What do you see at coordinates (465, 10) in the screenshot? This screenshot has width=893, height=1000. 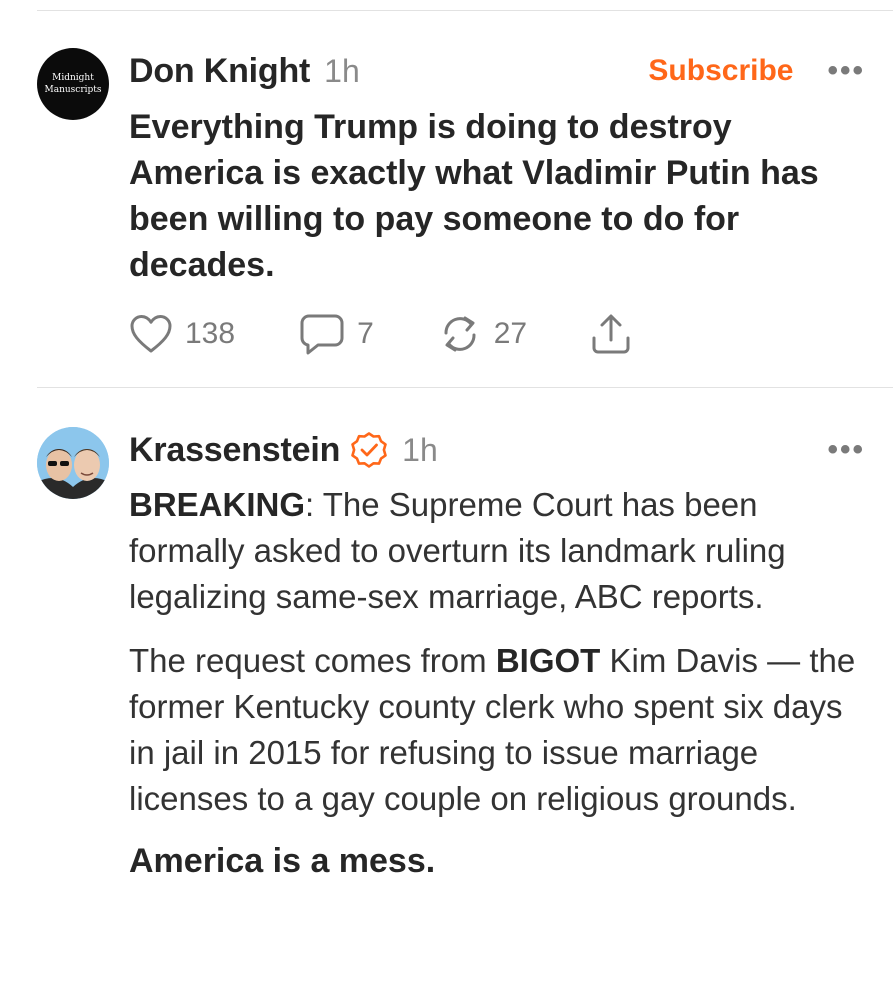 I see `top-divider` at bounding box center [465, 10].